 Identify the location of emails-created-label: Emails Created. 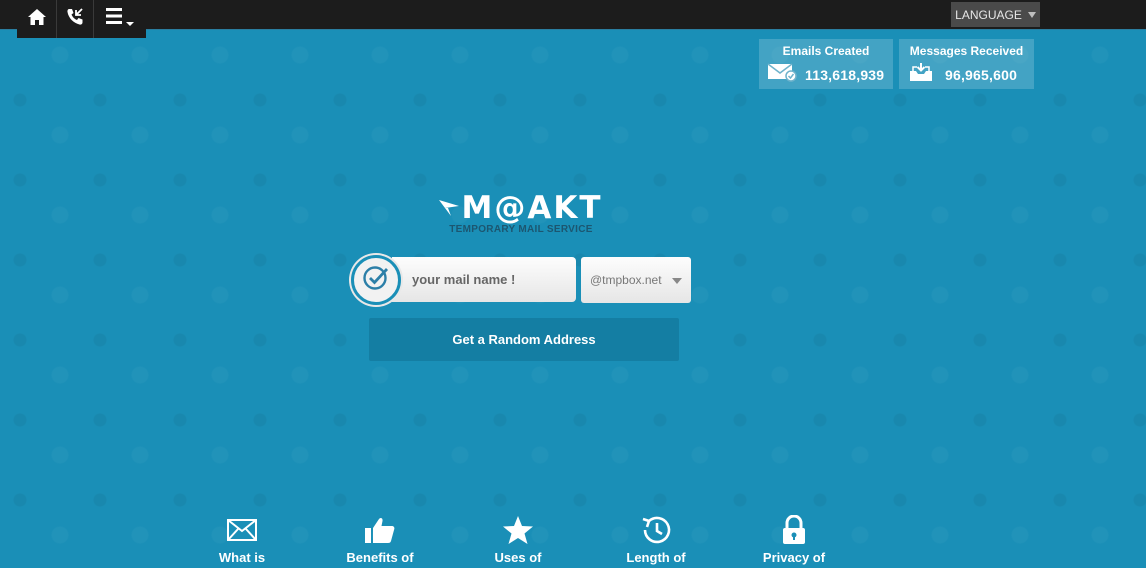
(826, 51).